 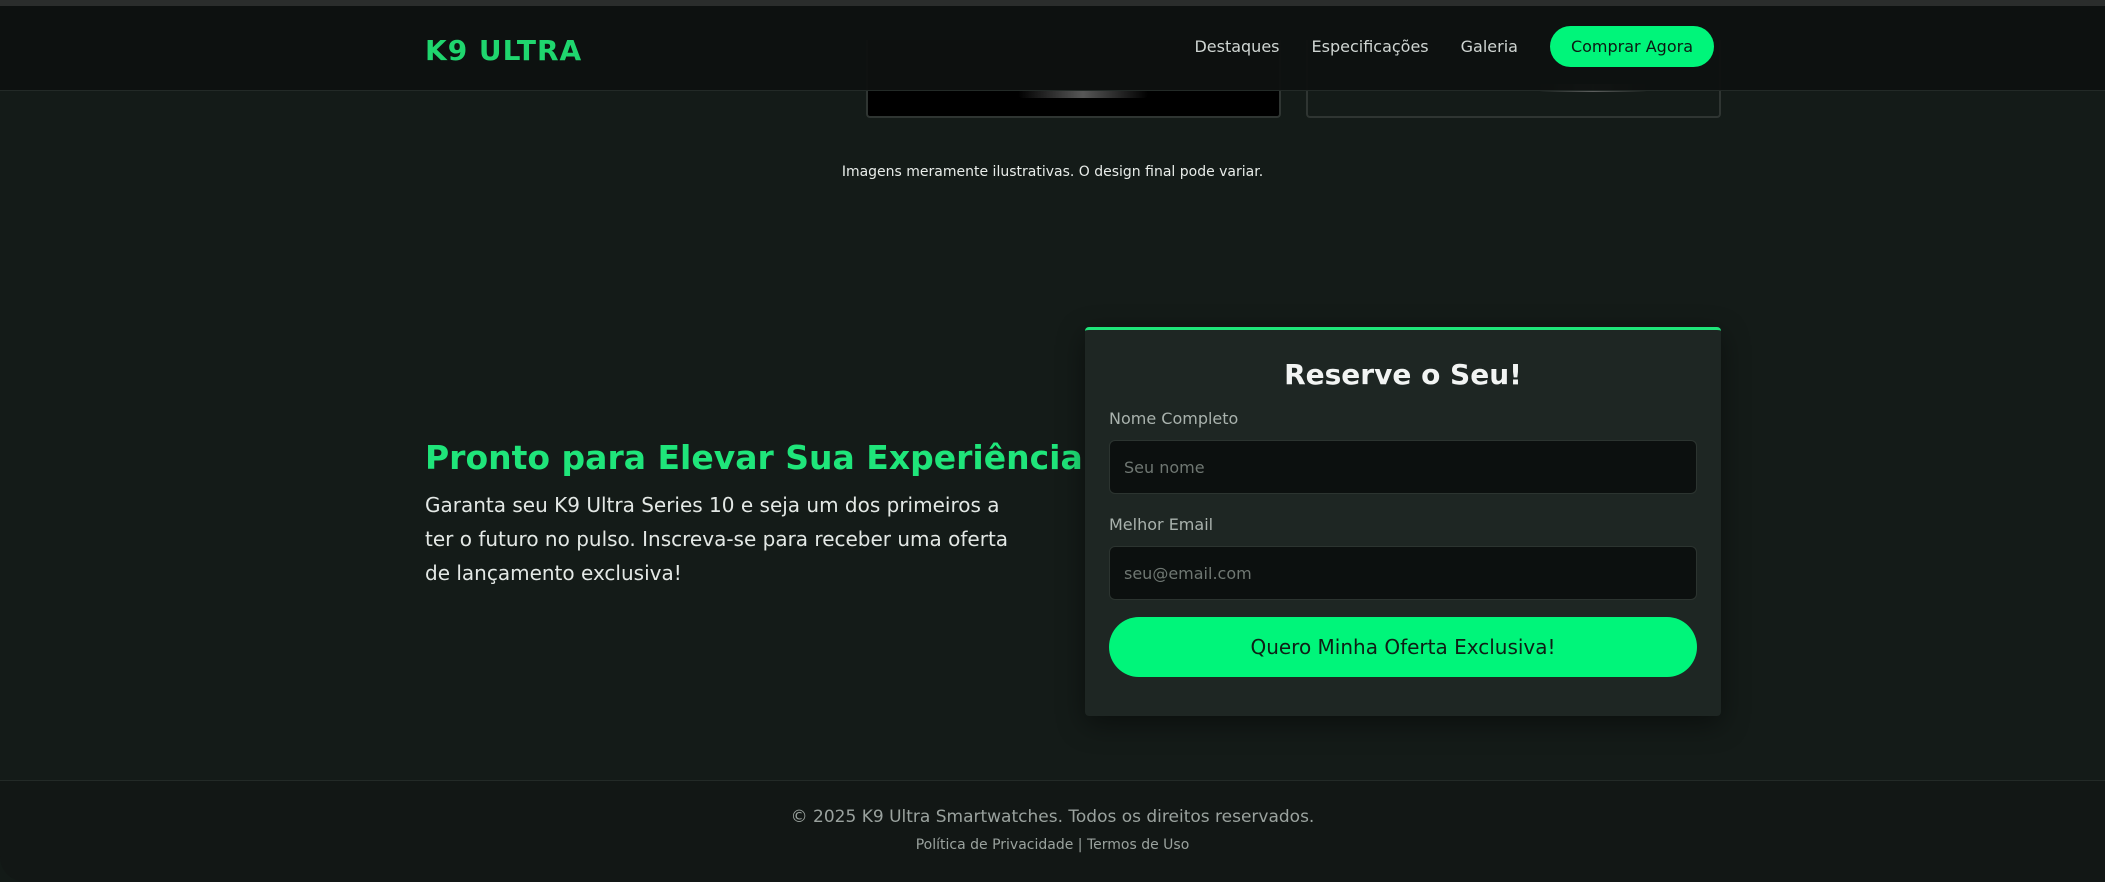 What do you see at coordinates (1631, 46) in the screenshot?
I see `buy-now-button: Comprar Agora` at bounding box center [1631, 46].